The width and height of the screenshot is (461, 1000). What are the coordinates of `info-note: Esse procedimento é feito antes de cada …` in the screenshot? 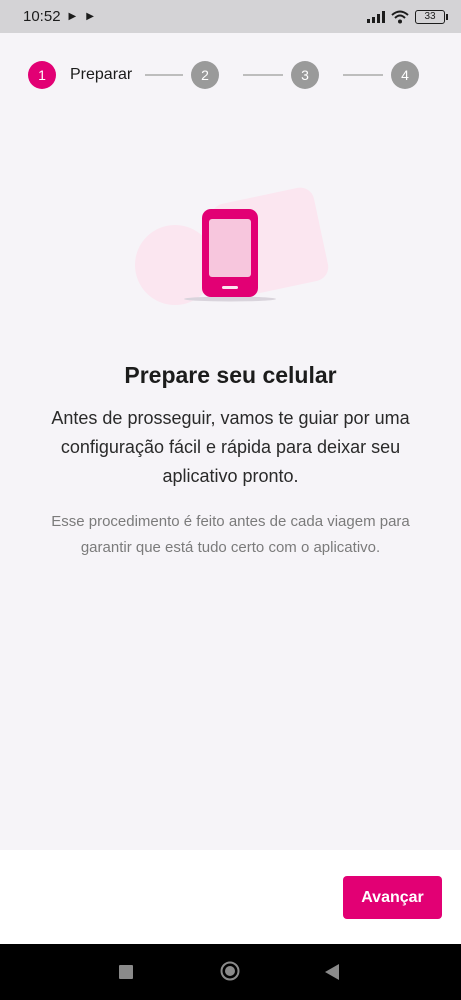 It's located at (230, 534).